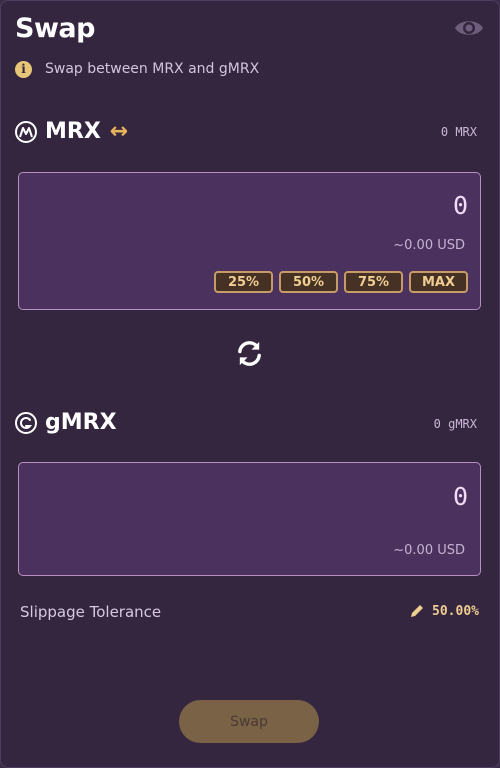 The height and width of the screenshot is (768, 500). What do you see at coordinates (460, 205) in the screenshot?
I see `from-amount-input: 0` at bounding box center [460, 205].